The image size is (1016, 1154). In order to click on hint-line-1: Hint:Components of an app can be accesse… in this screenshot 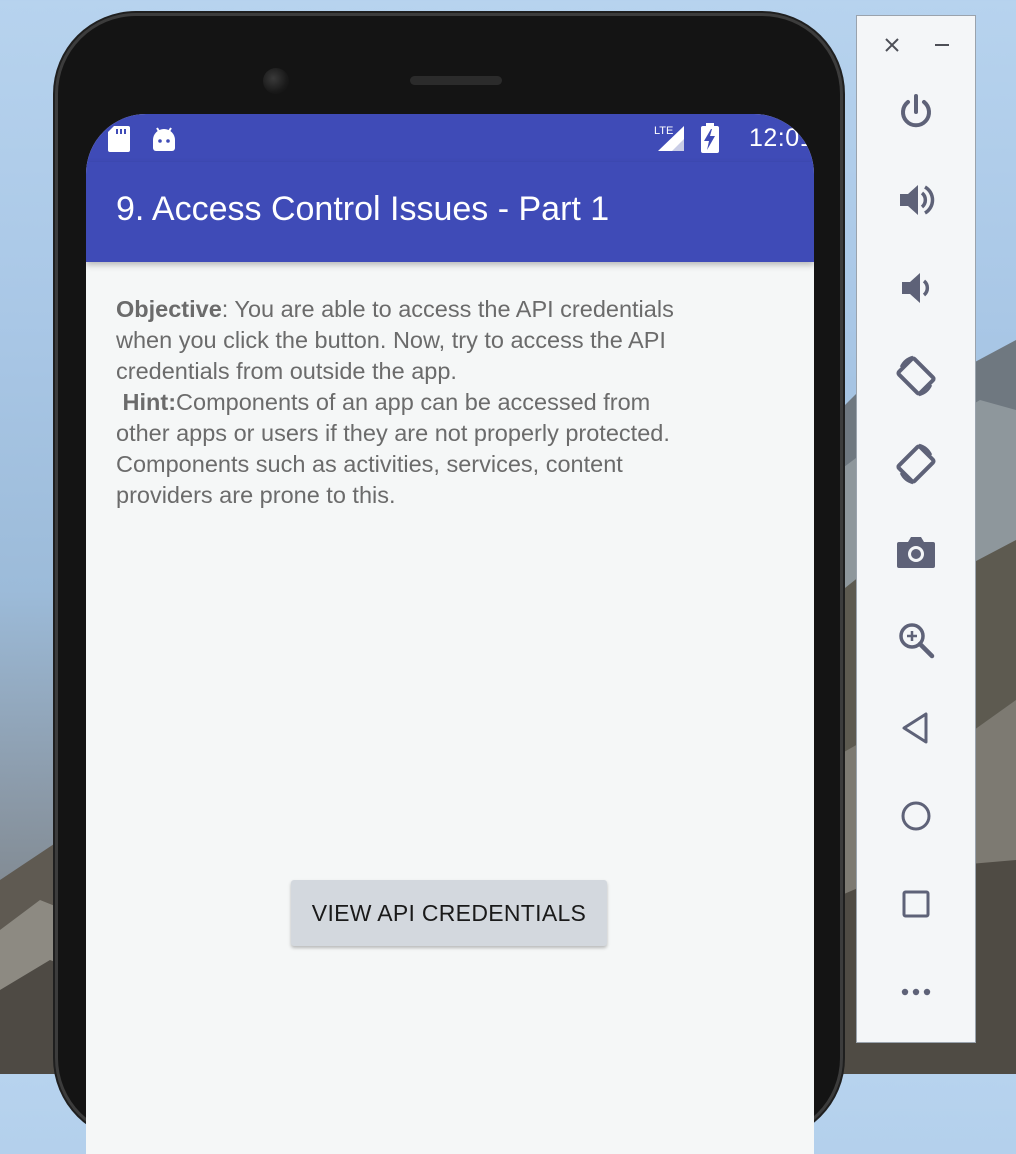, I will do `click(441, 402)`.